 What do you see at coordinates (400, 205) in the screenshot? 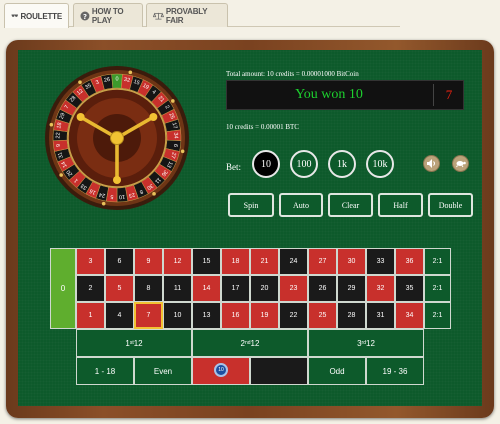
I see `half-button: Half` at bounding box center [400, 205].